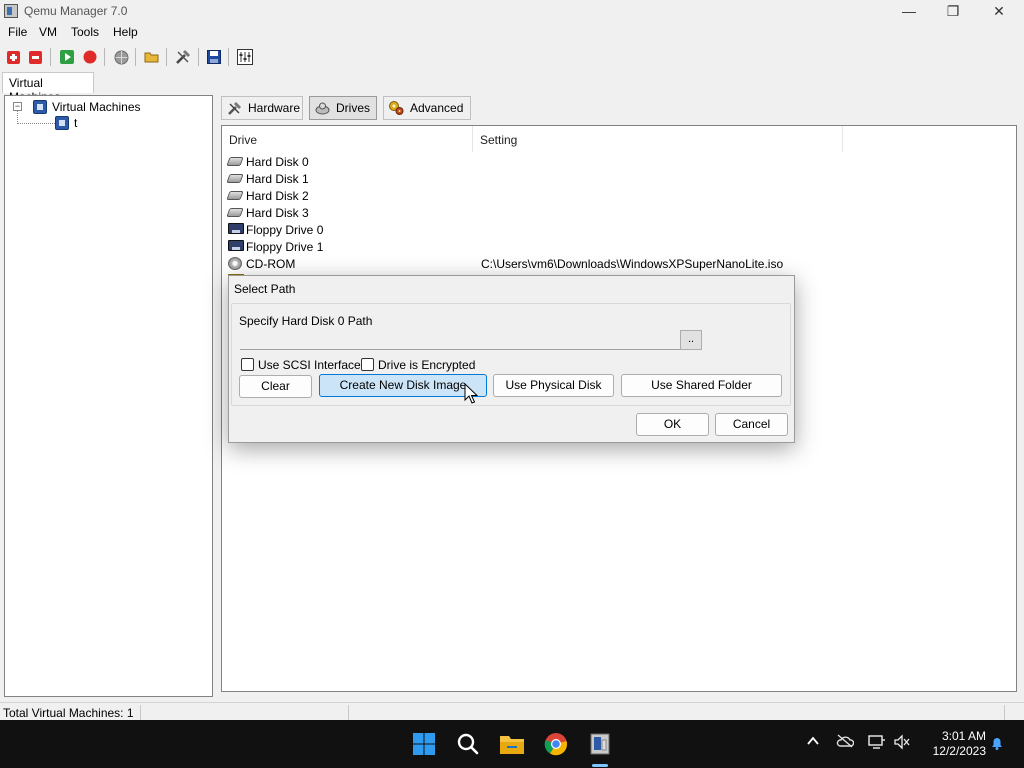 This screenshot has width=1024, height=768. I want to click on list-item: Floppy Drive 1, so click(606, 246).